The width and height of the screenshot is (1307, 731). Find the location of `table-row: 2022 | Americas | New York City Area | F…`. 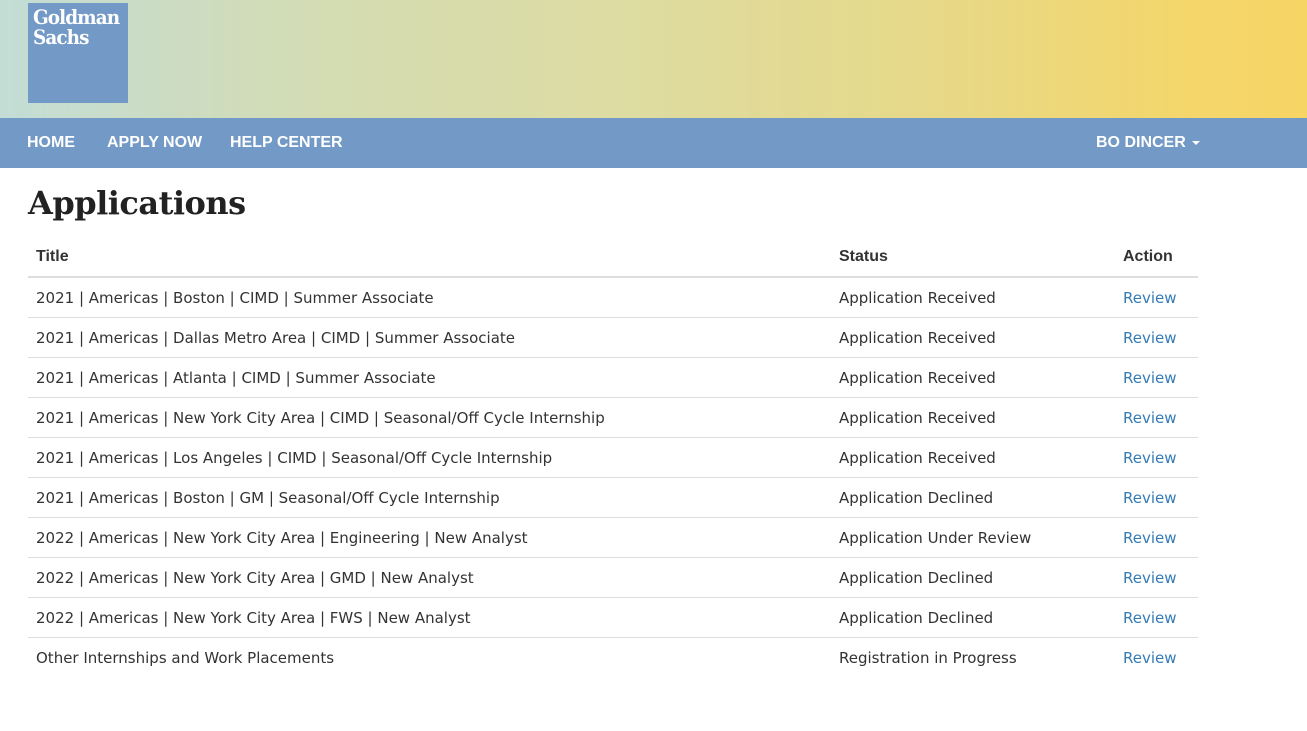

table-row: 2022 | Americas | New York City Area | F… is located at coordinates (613, 617).